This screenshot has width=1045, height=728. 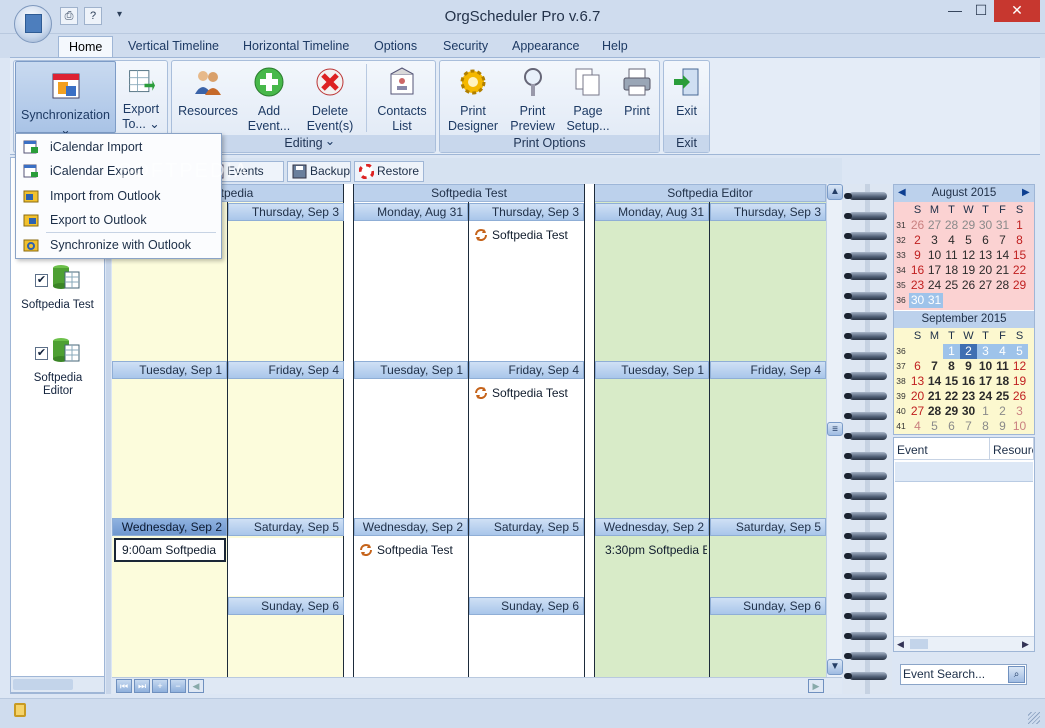 I want to click on calendar-day: 6, so click(x=985, y=240).